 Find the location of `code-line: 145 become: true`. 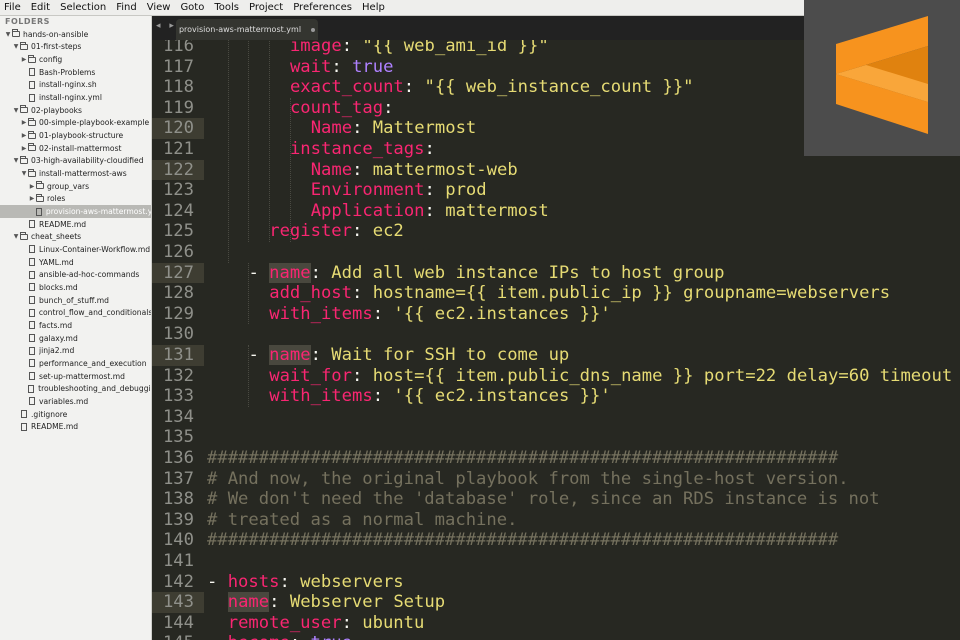

code-line: 145 become: true is located at coordinates (556, 636).